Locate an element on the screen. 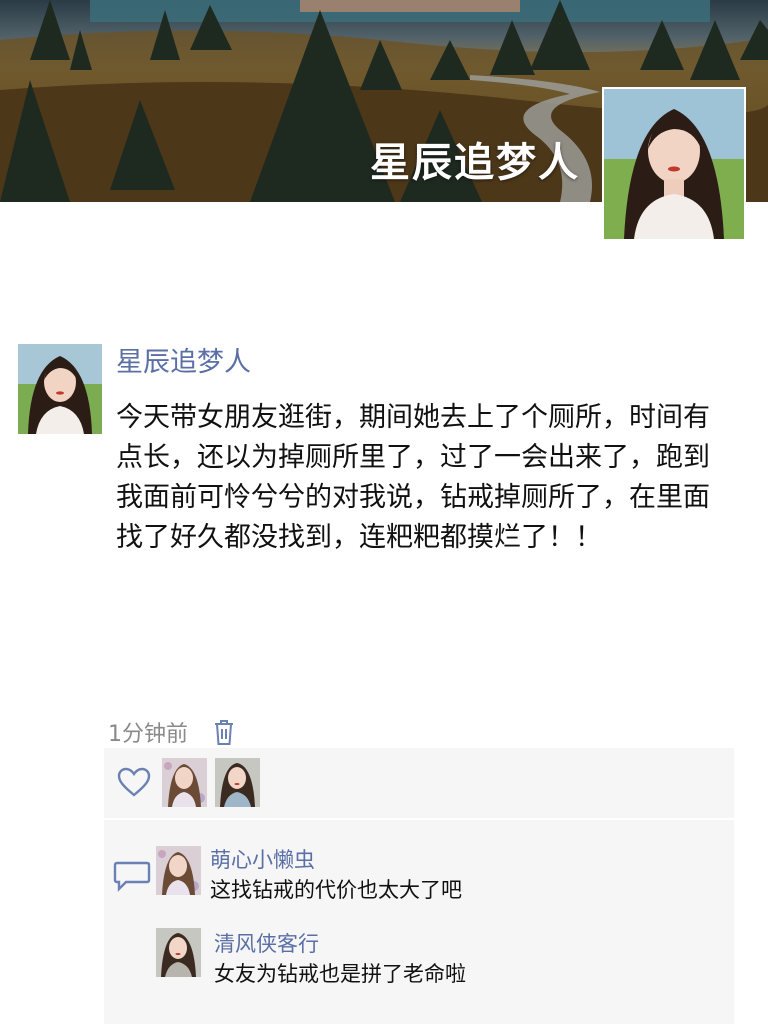 The width and height of the screenshot is (768, 1024). comment-text: 这找钻戒的代价也太大了吧 is located at coordinates (336, 890).